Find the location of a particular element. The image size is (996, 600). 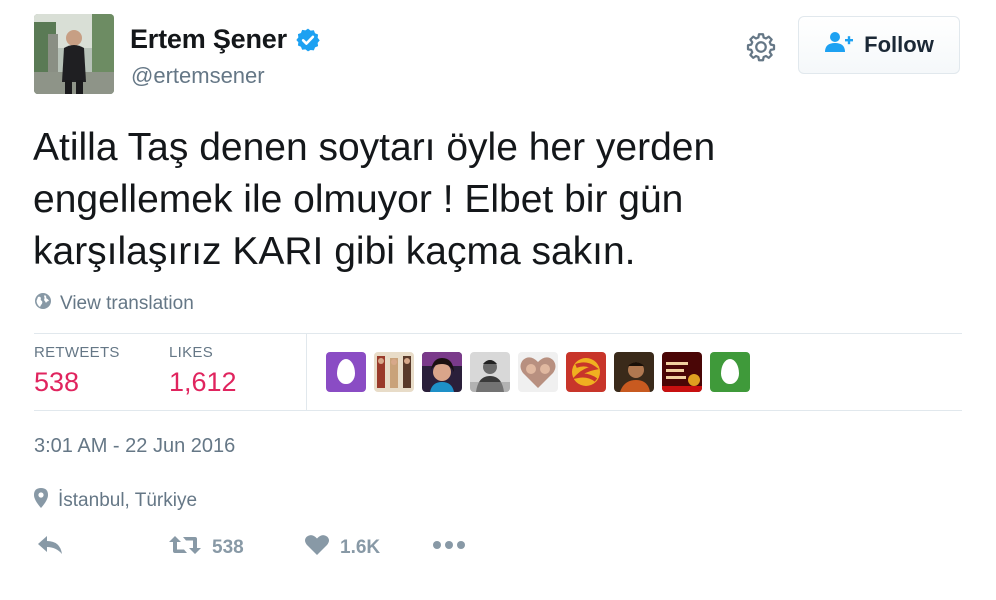

reply-icon is located at coordinates (50, 548).